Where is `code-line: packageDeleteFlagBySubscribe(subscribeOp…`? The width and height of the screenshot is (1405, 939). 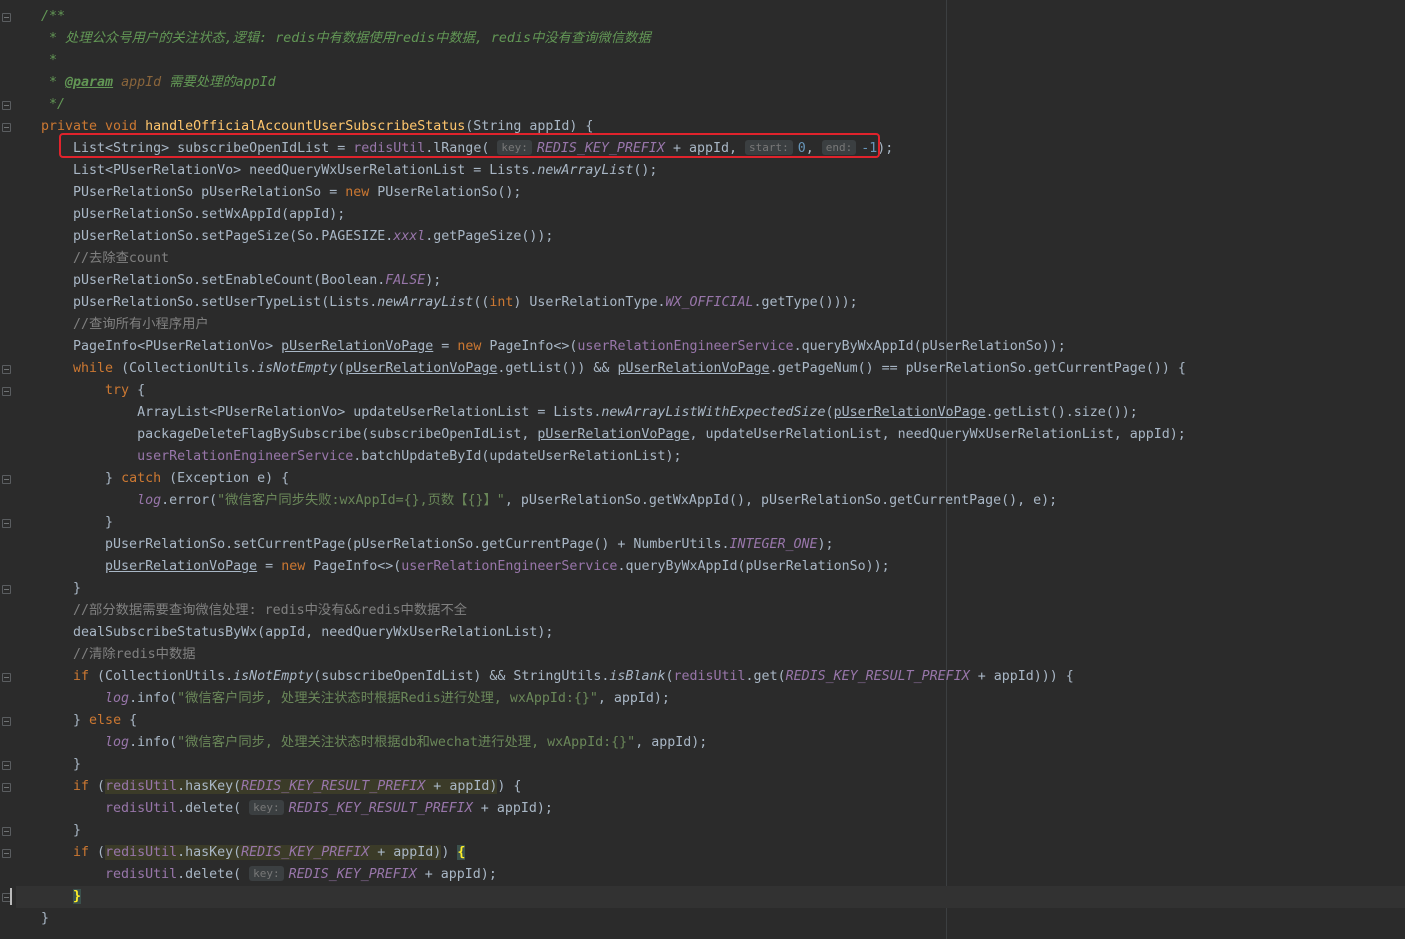
code-line: packageDeleteFlagBySubscribe(subscribeOp… is located at coordinates (613, 435).